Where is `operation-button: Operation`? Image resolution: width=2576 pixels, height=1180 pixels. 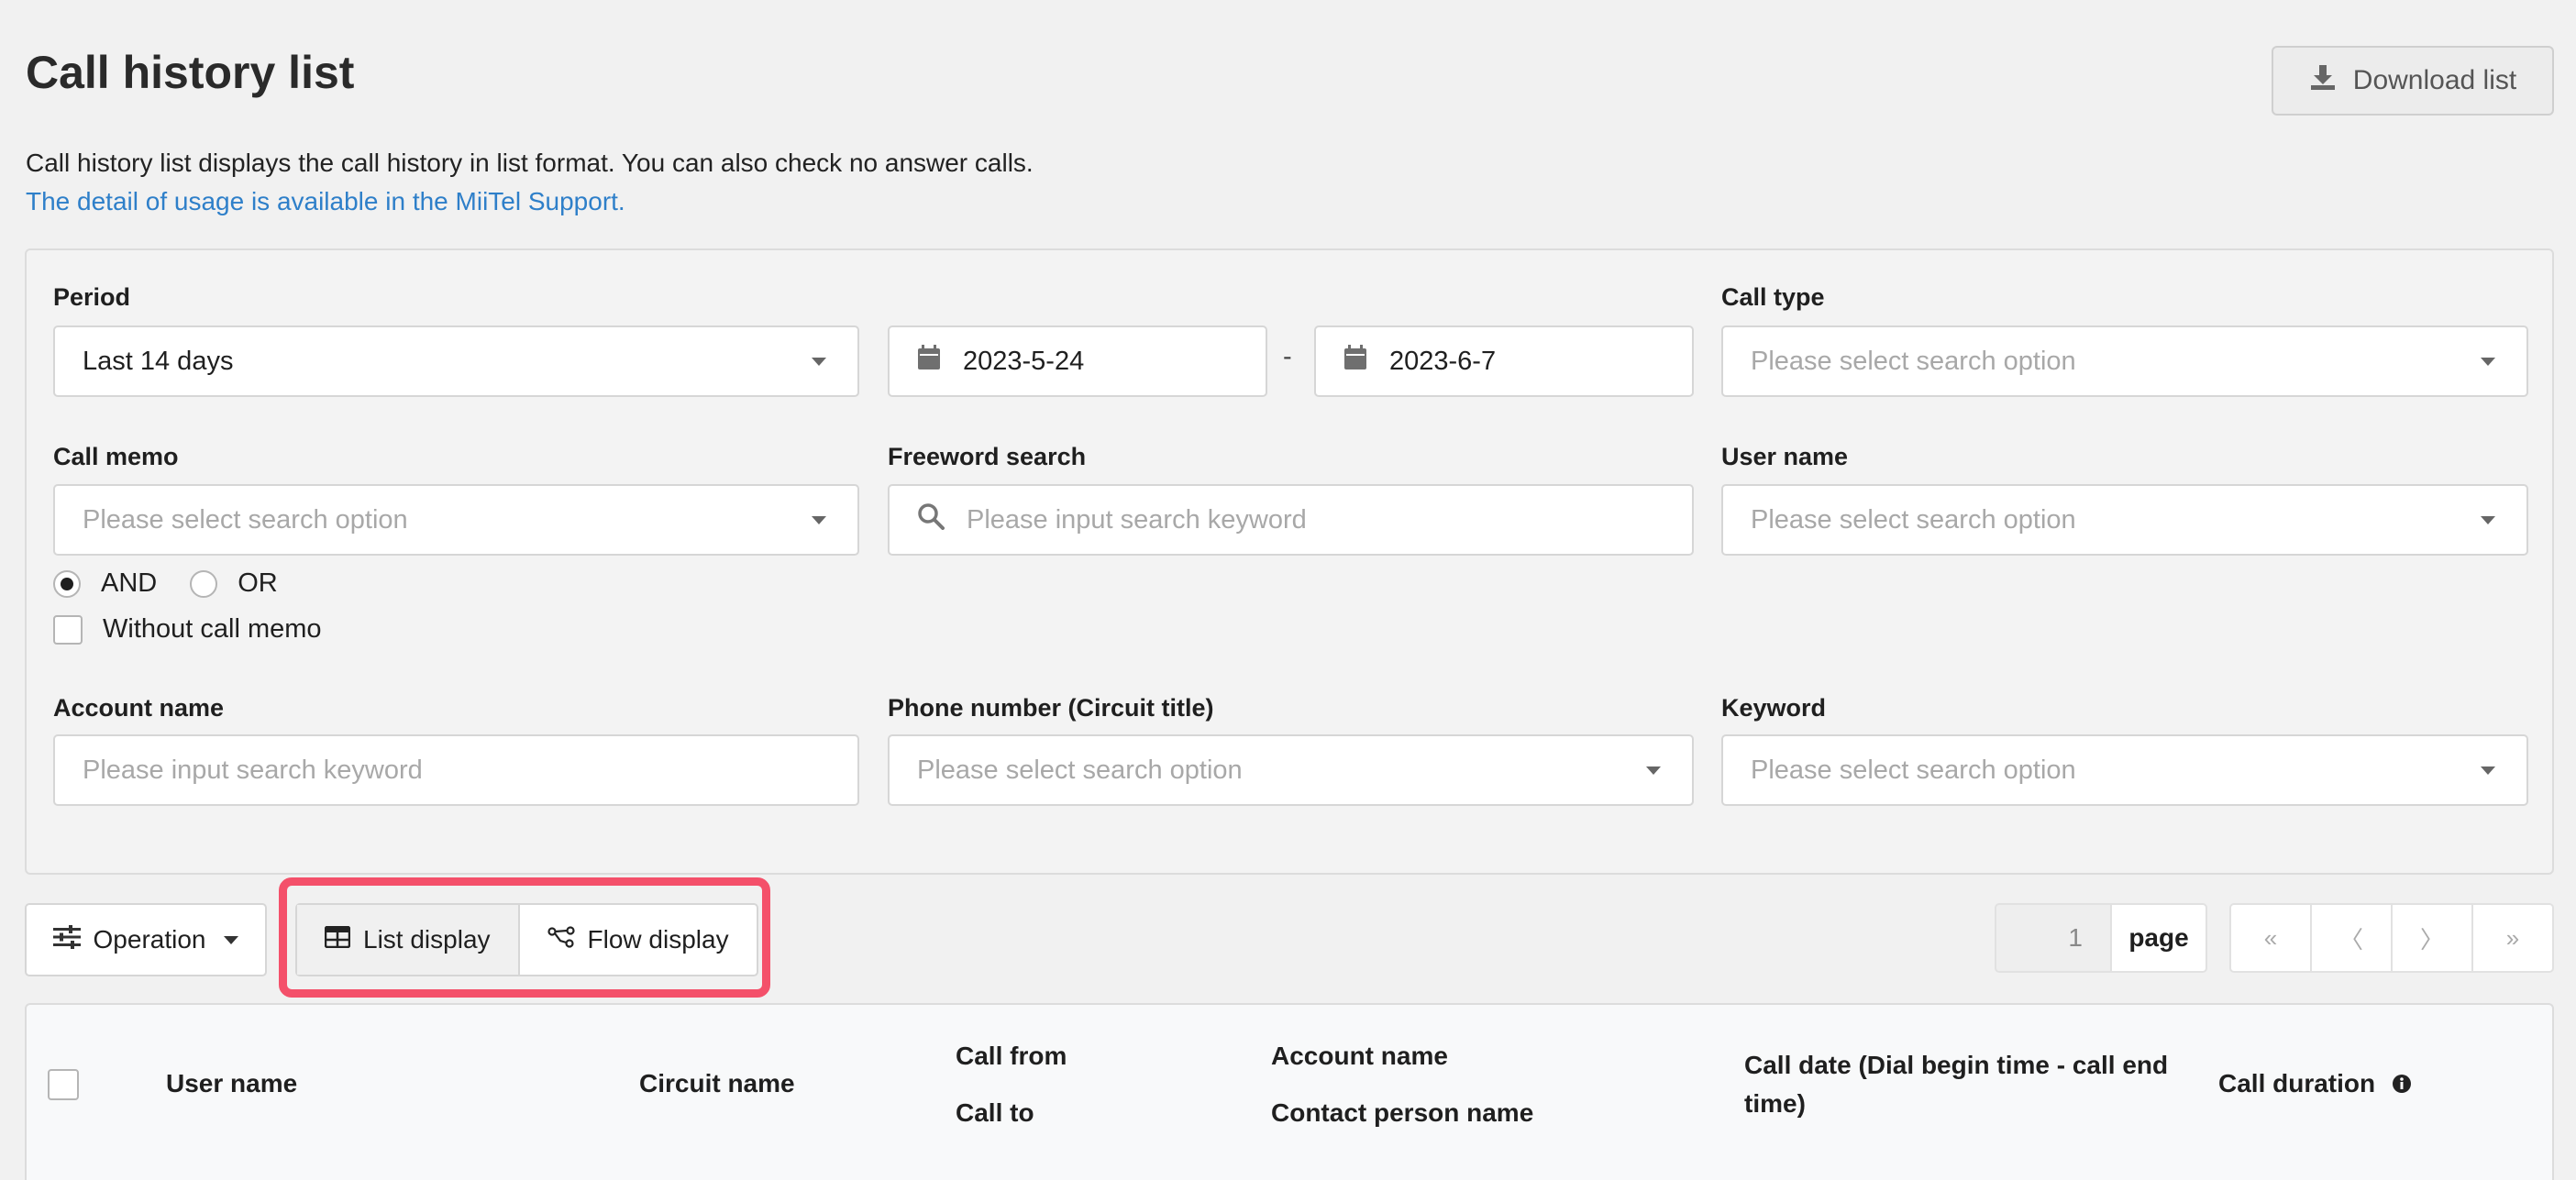
operation-button: Operation is located at coordinates (146, 940).